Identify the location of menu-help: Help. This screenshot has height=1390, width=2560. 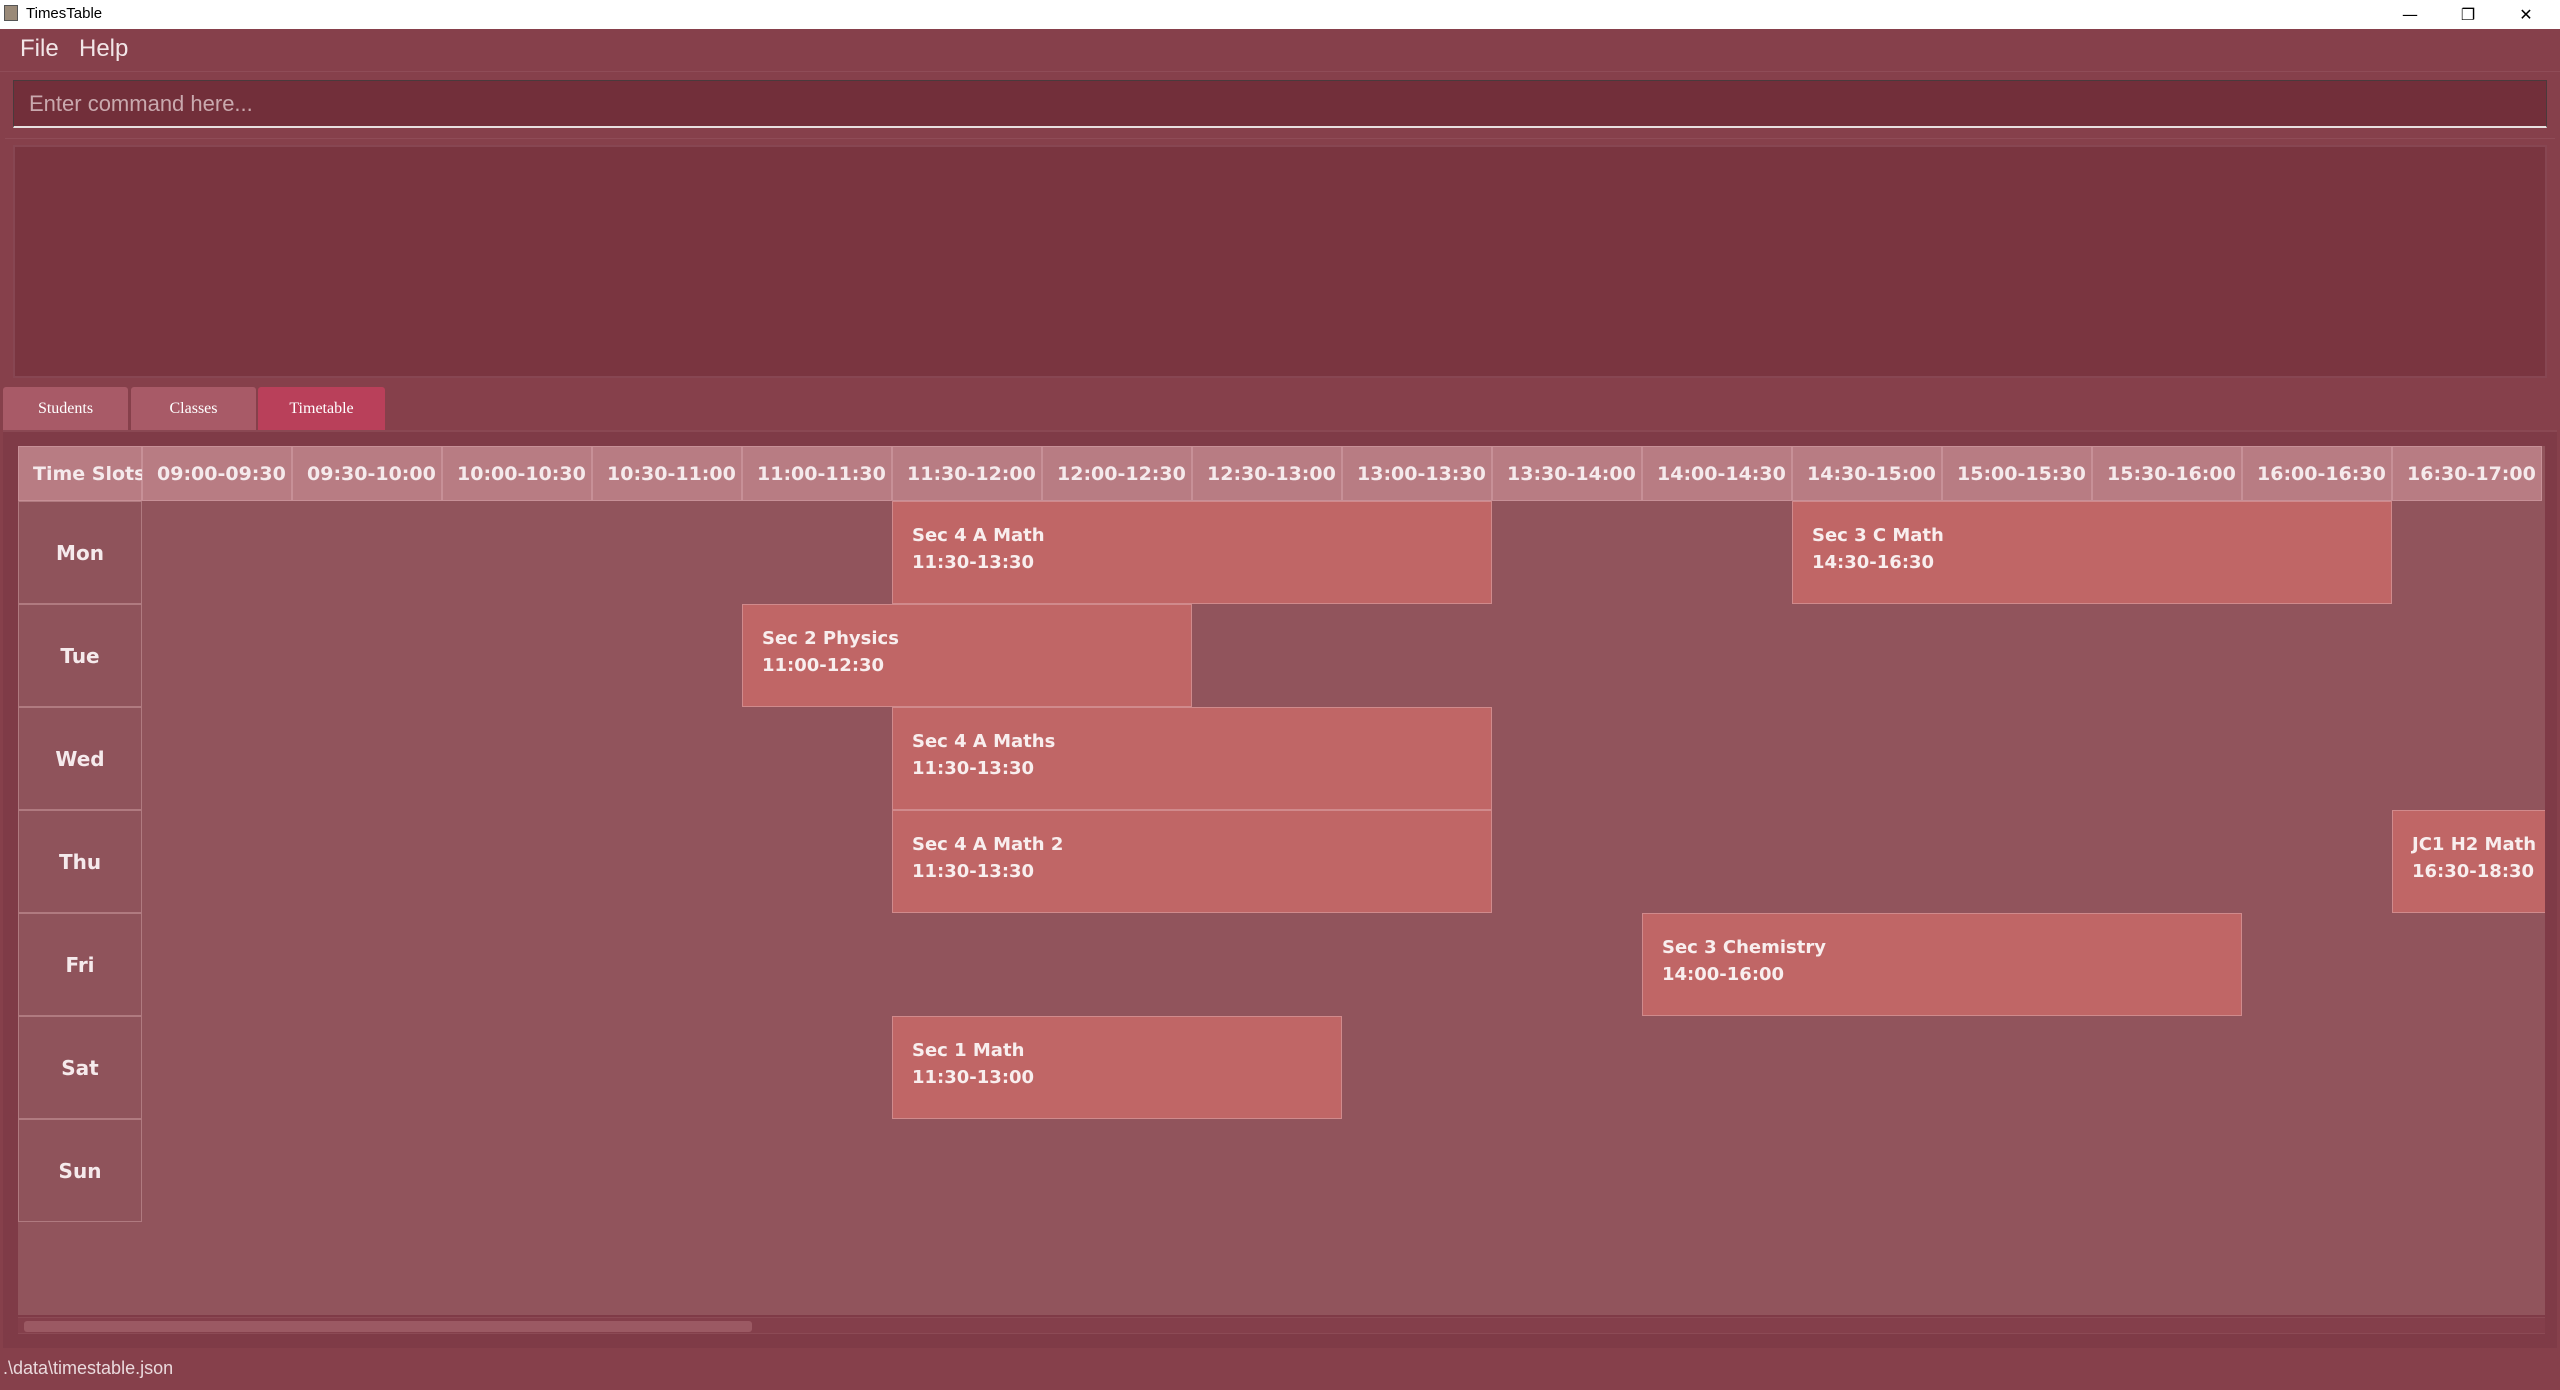
(103, 49).